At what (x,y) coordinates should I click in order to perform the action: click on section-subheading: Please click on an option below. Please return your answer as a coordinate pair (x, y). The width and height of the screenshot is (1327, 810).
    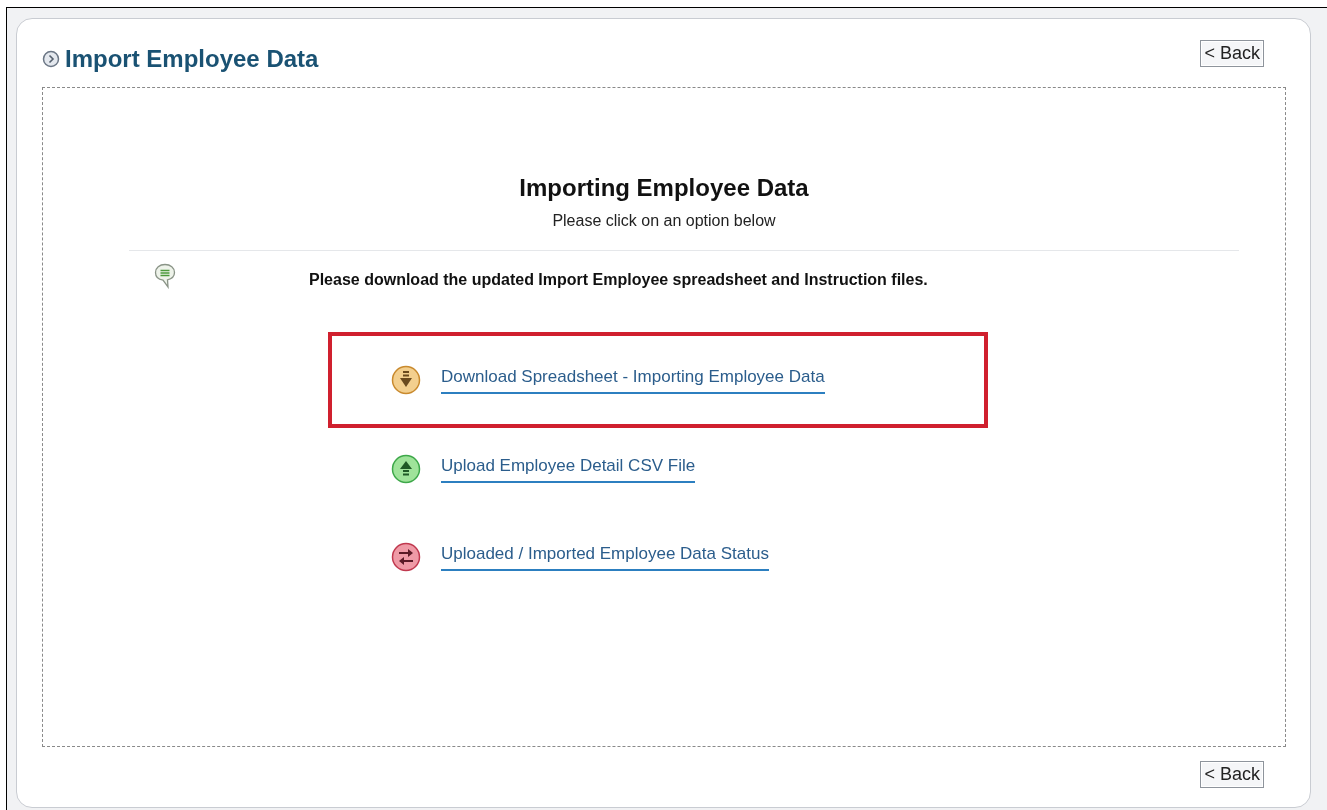
    Looking at the image, I should click on (664, 221).